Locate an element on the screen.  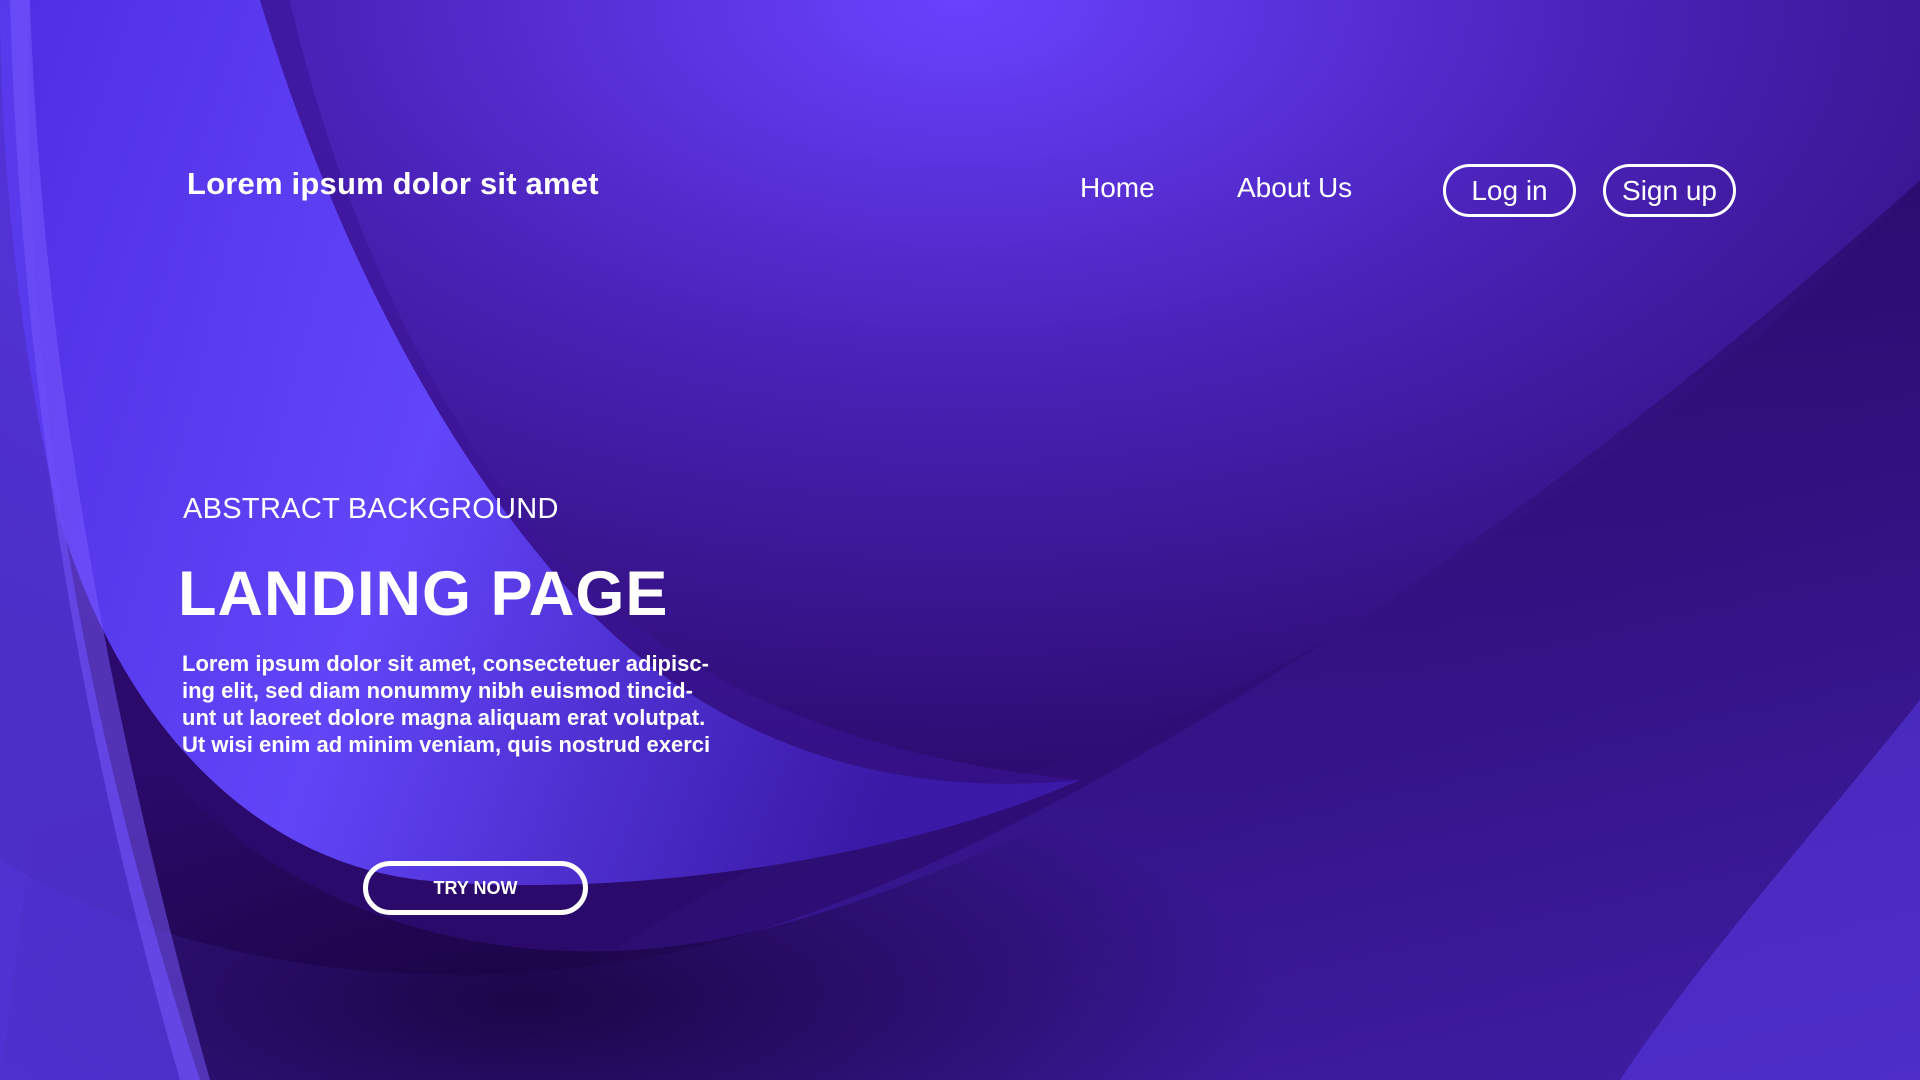
log-in-button: Log in is located at coordinates (1509, 190).